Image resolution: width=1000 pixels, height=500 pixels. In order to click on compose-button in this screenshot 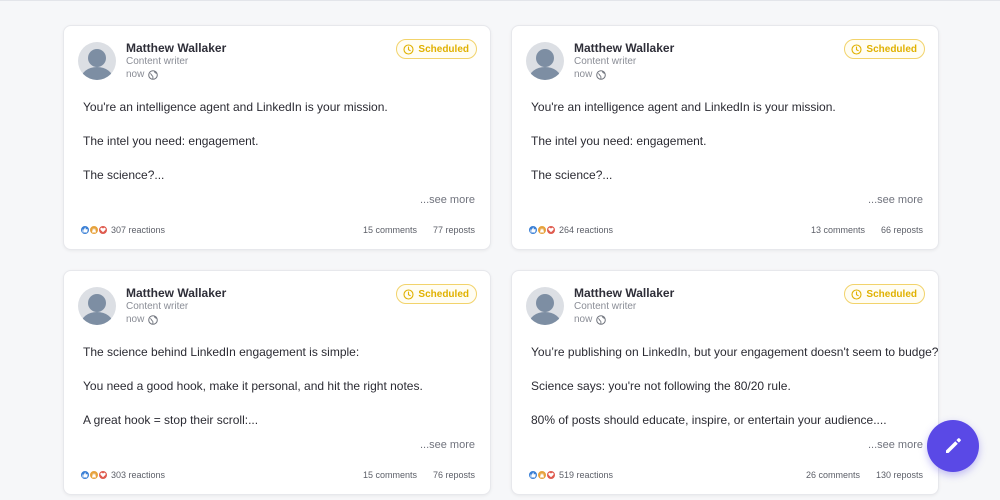, I will do `click(953, 446)`.